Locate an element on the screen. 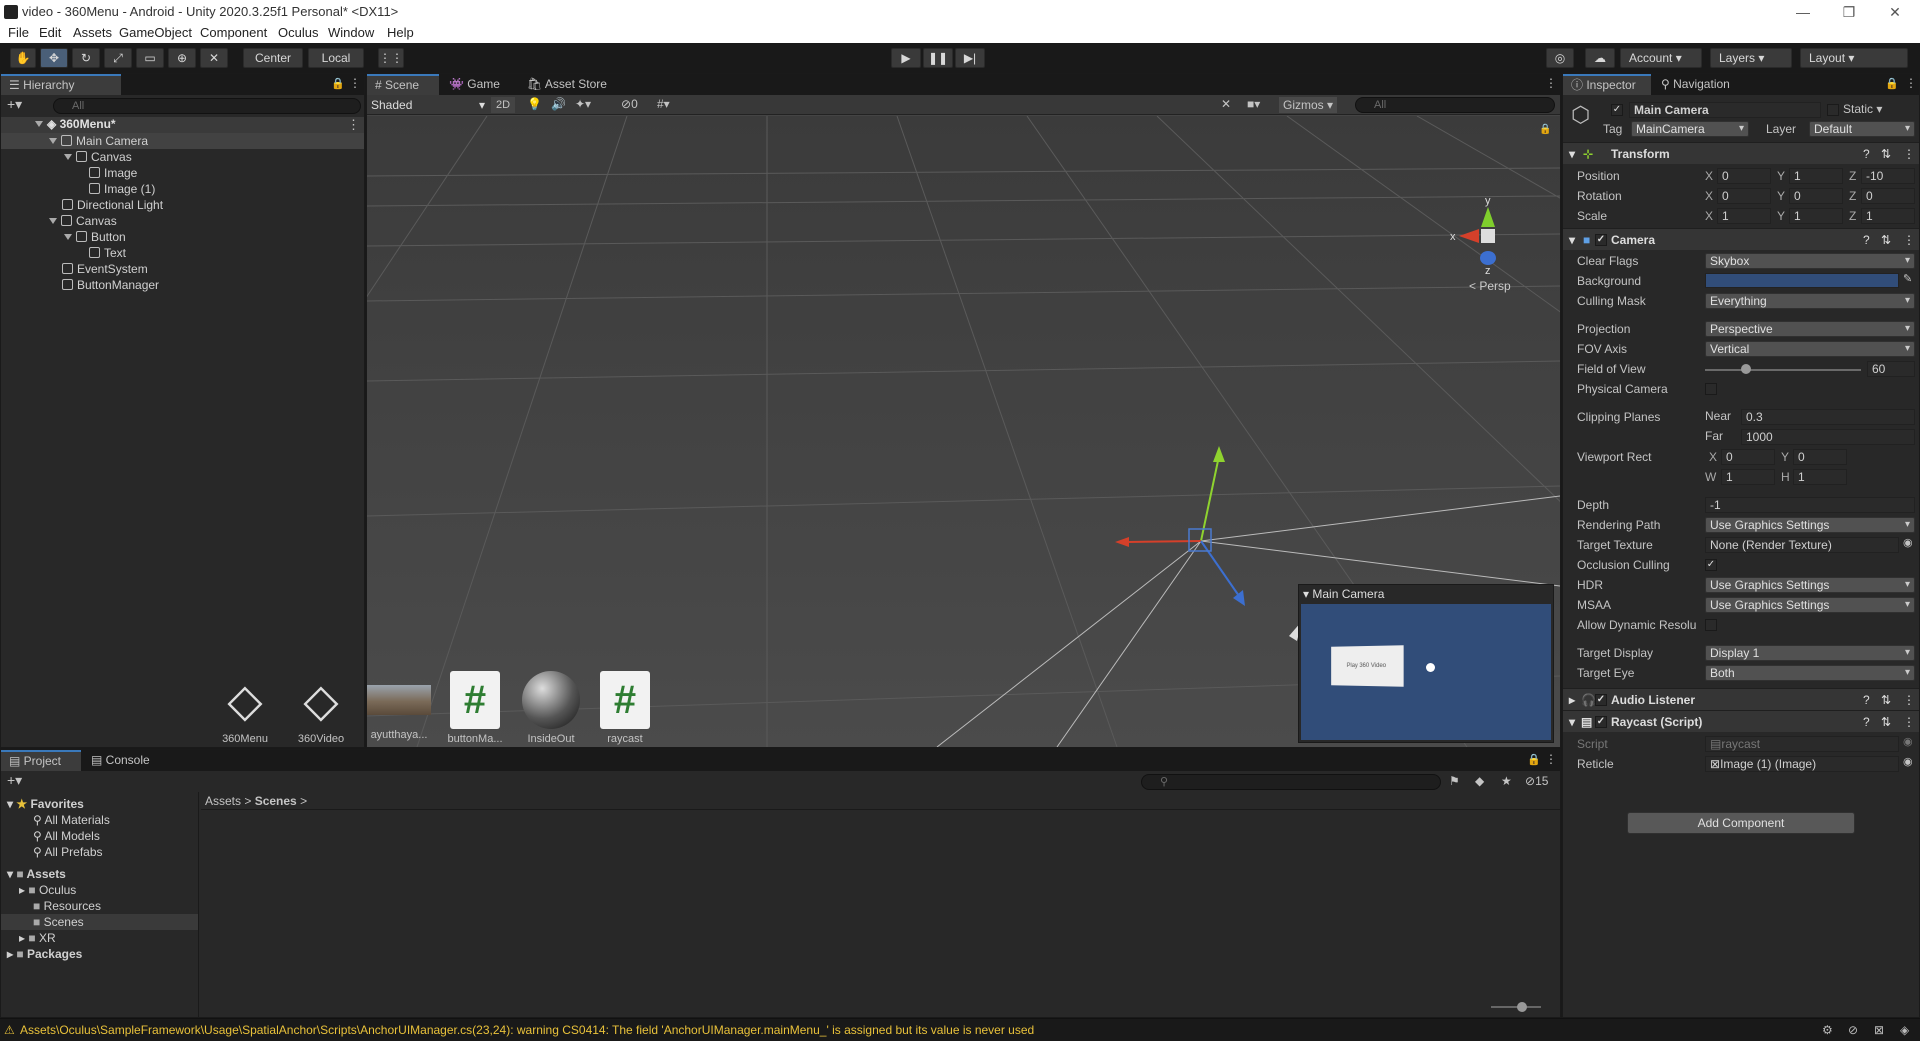 The height and width of the screenshot is (1041, 1920). clear-flags-dropdown: Skybox is located at coordinates (1810, 261).